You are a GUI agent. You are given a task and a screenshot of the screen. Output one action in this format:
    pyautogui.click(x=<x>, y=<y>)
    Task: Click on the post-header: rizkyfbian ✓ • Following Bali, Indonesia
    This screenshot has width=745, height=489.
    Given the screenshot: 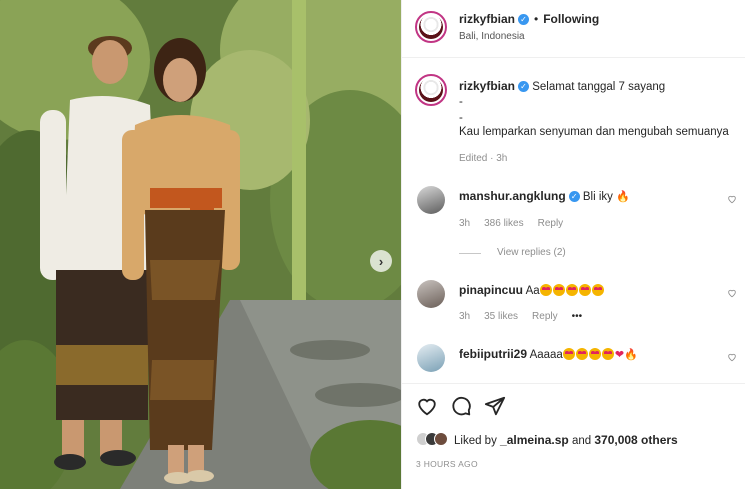 What is the action you would take?
    pyautogui.click(x=573, y=29)
    